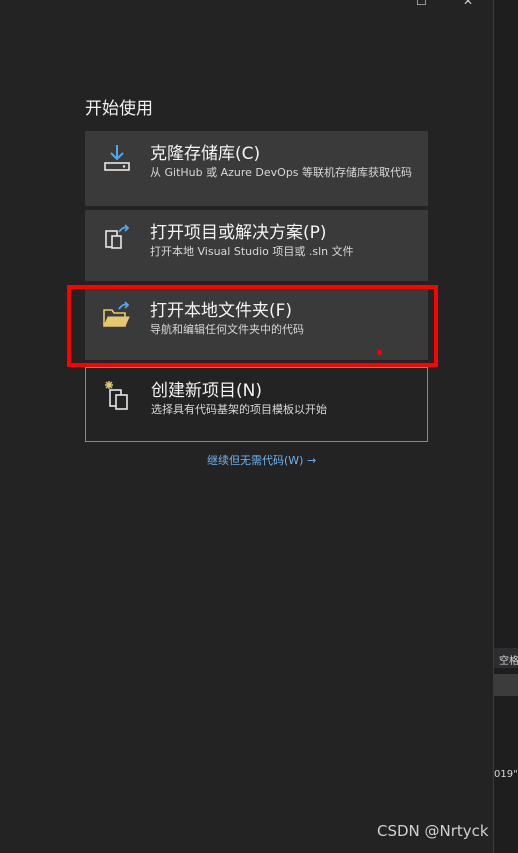 Image resolution: width=518 pixels, height=853 pixels. What do you see at coordinates (117, 158) in the screenshot?
I see `clone-download-icon` at bounding box center [117, 158].